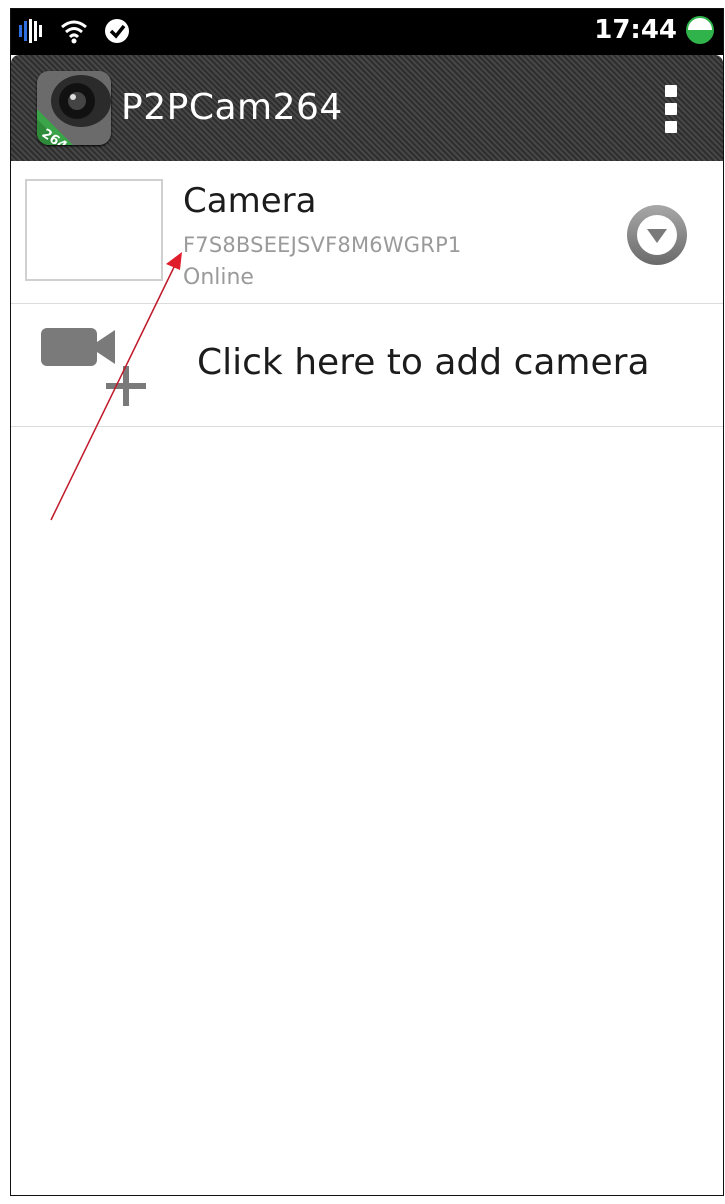 This screenshot has width=725, height=1204. I want to click on camera-list-item: Camera F7S8BSEEJSVF8M6WGRP1 Online, so click(367, 232).